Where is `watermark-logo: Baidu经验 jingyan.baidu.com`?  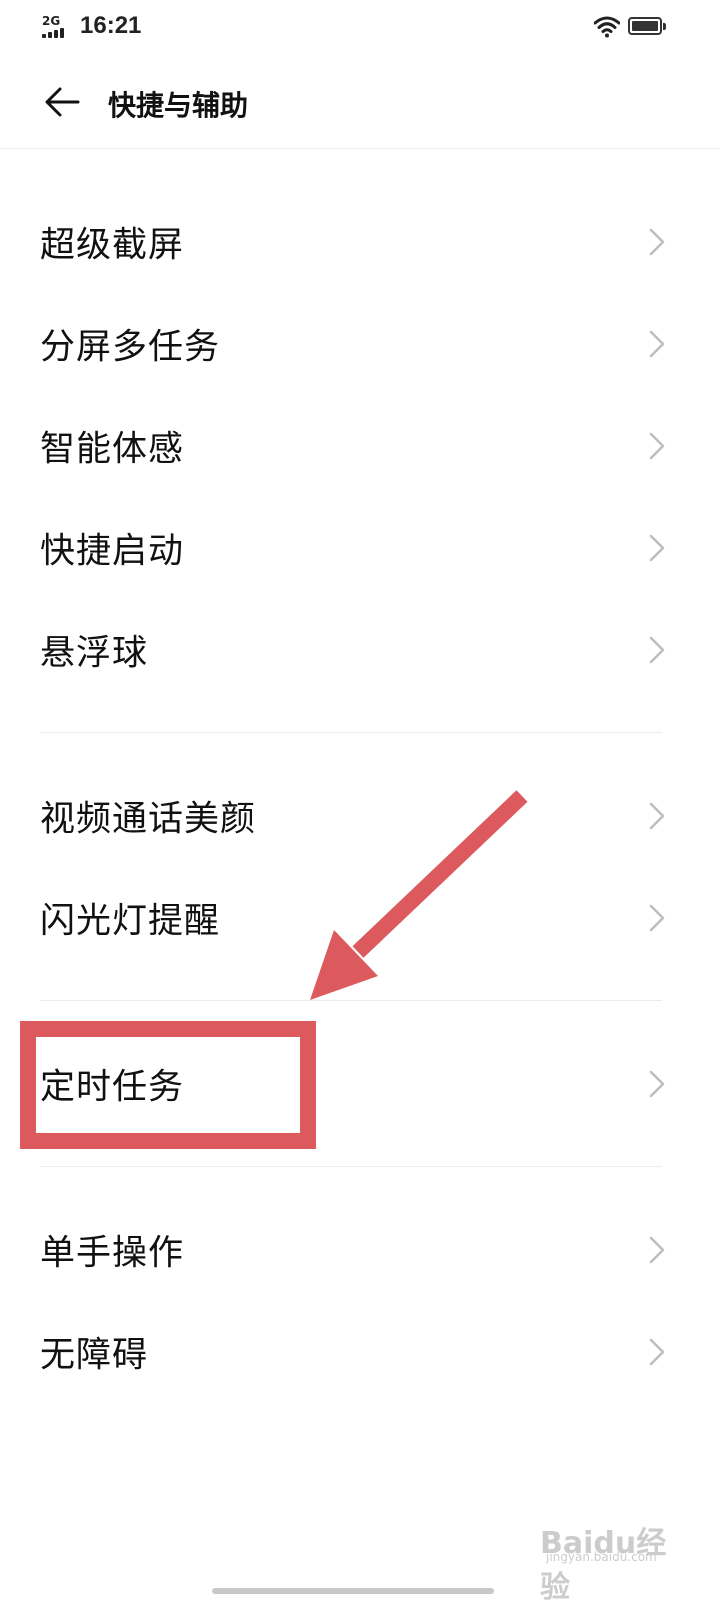
watermark-logo: Baidu经验 jingyan.baidu.com is located at coordinates (610, 1547).